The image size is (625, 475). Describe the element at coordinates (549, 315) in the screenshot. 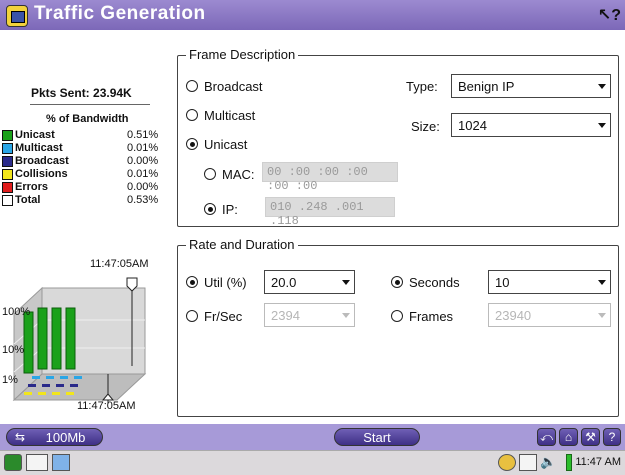

I see `frames-select: 23940` at that location.